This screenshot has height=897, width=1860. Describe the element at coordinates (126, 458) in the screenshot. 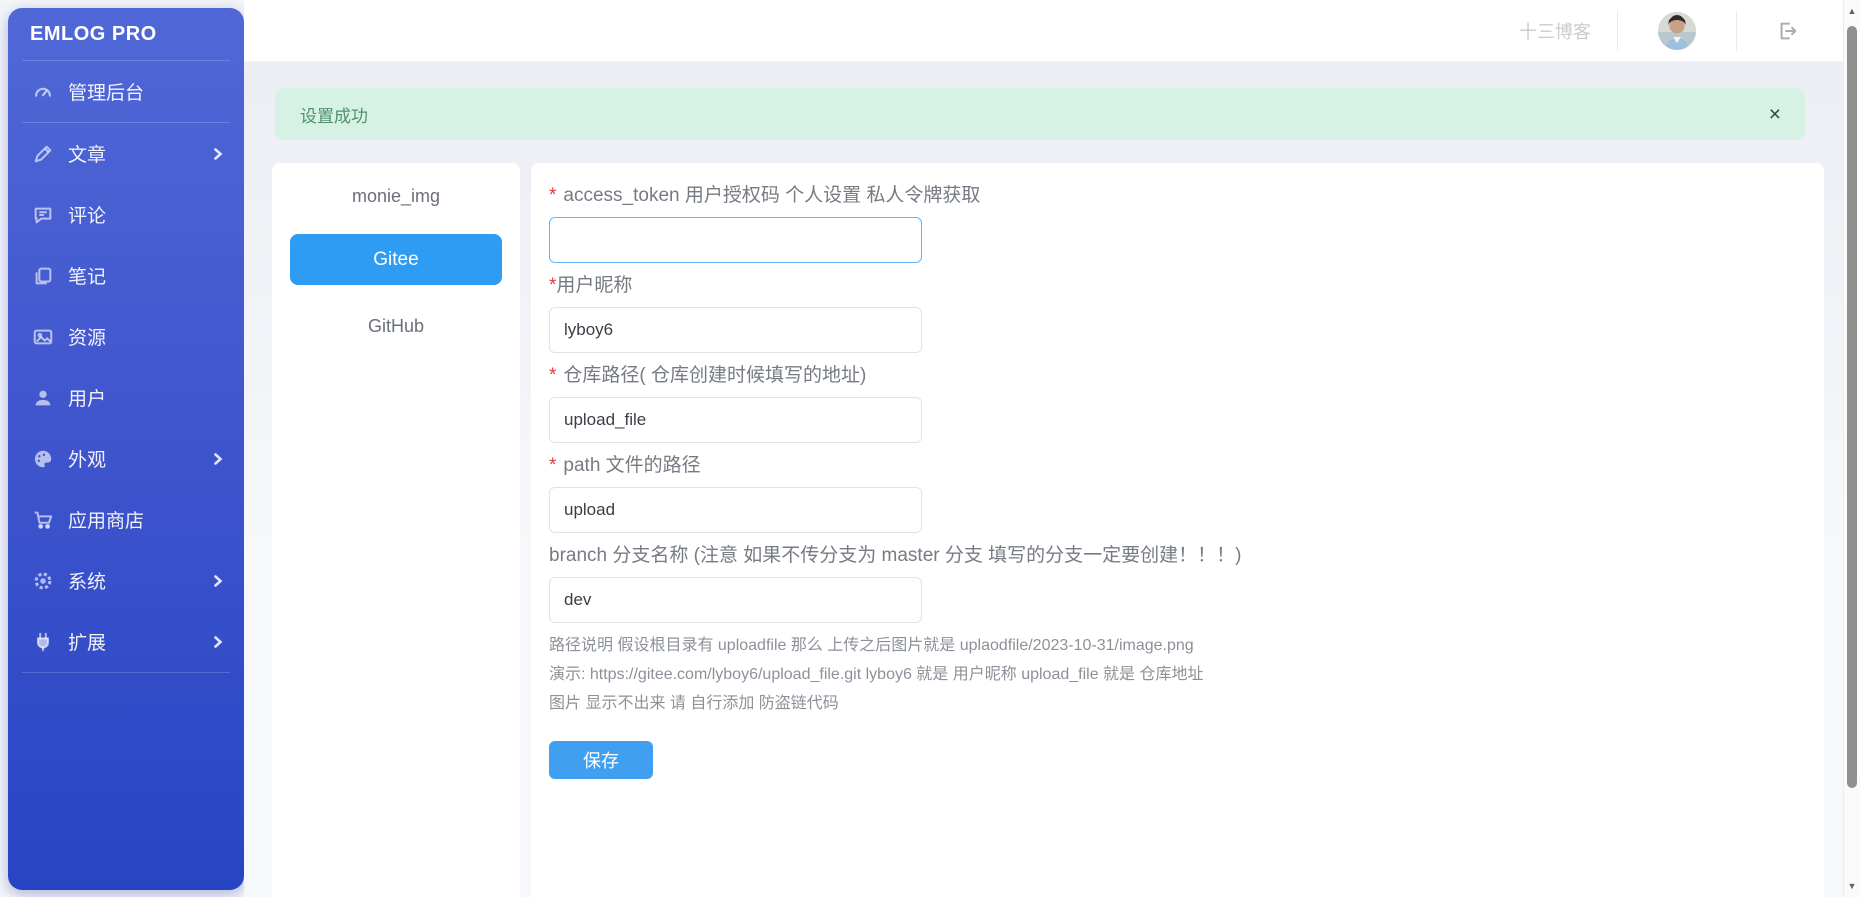

I see `sidebar-item-appearance: 外观` at that location.